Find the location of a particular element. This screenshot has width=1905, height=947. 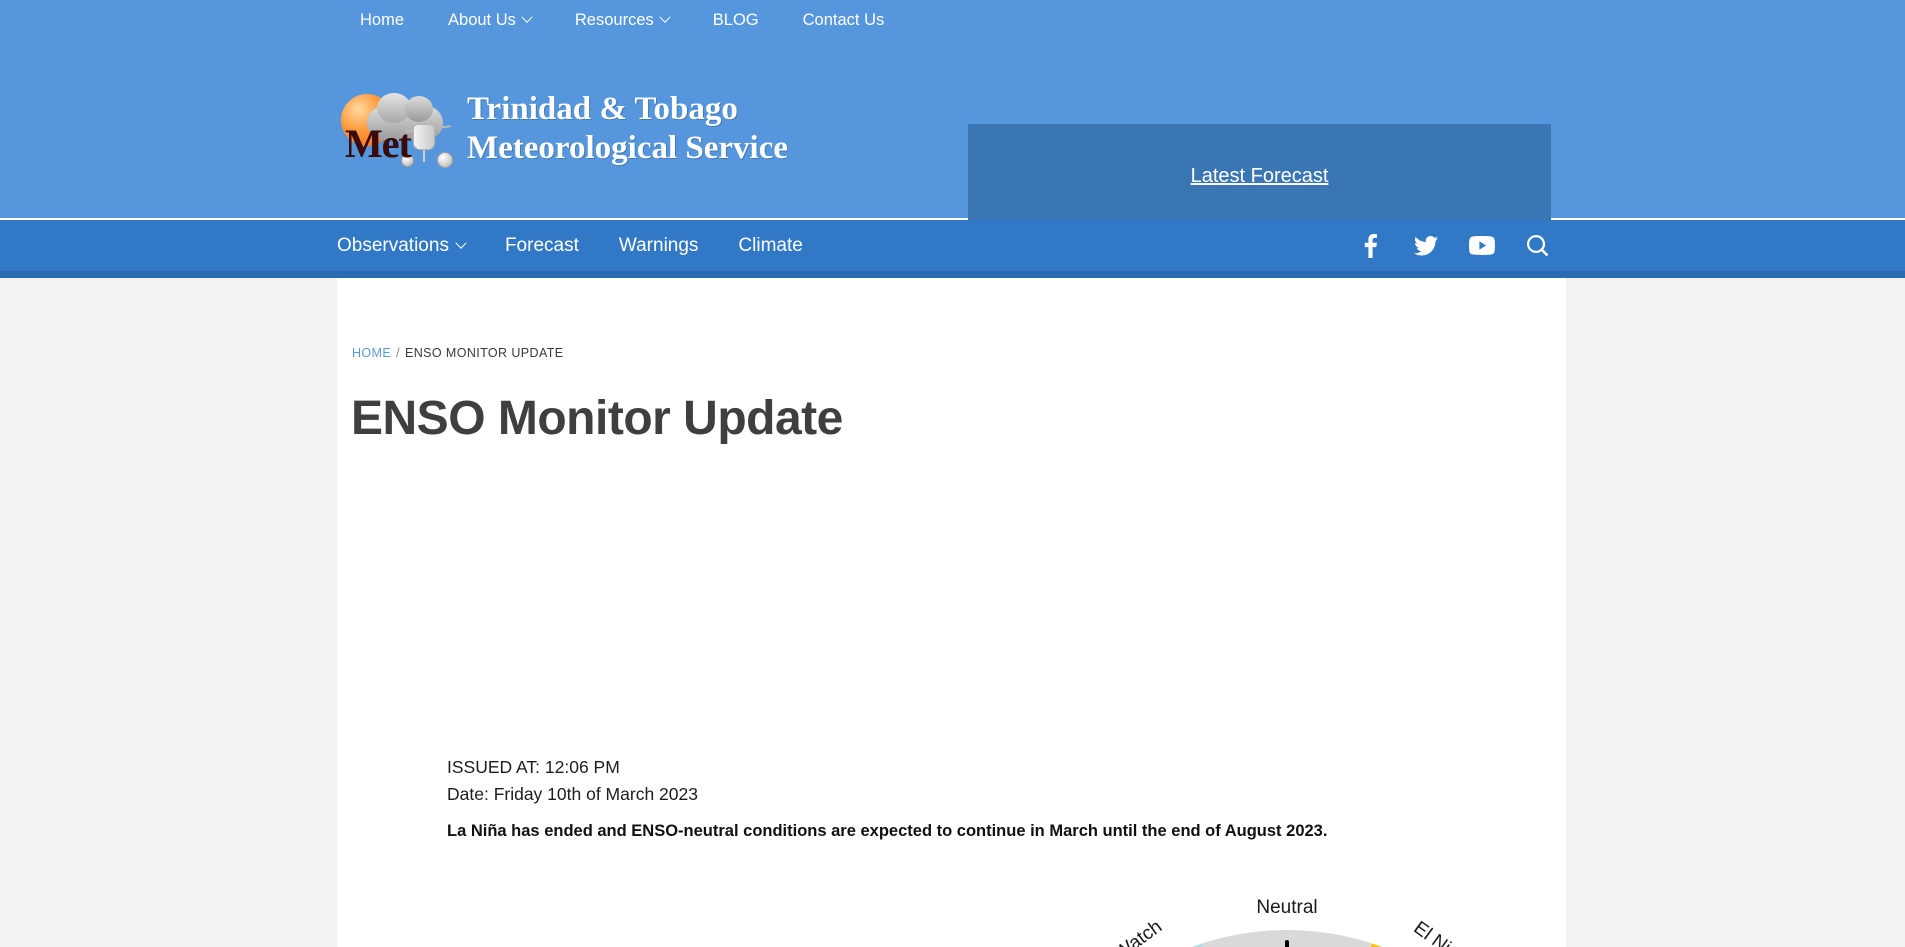

topnav-item-label: Home is located at coordinates (382, 19).